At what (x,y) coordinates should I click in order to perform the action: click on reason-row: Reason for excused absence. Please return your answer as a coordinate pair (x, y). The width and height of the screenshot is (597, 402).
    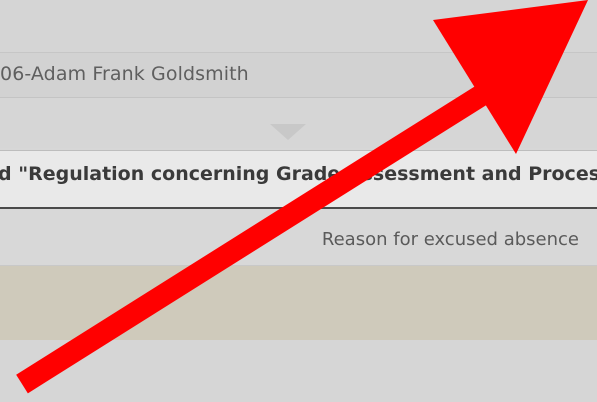
    Looking at the image, I should click on (298, 237).